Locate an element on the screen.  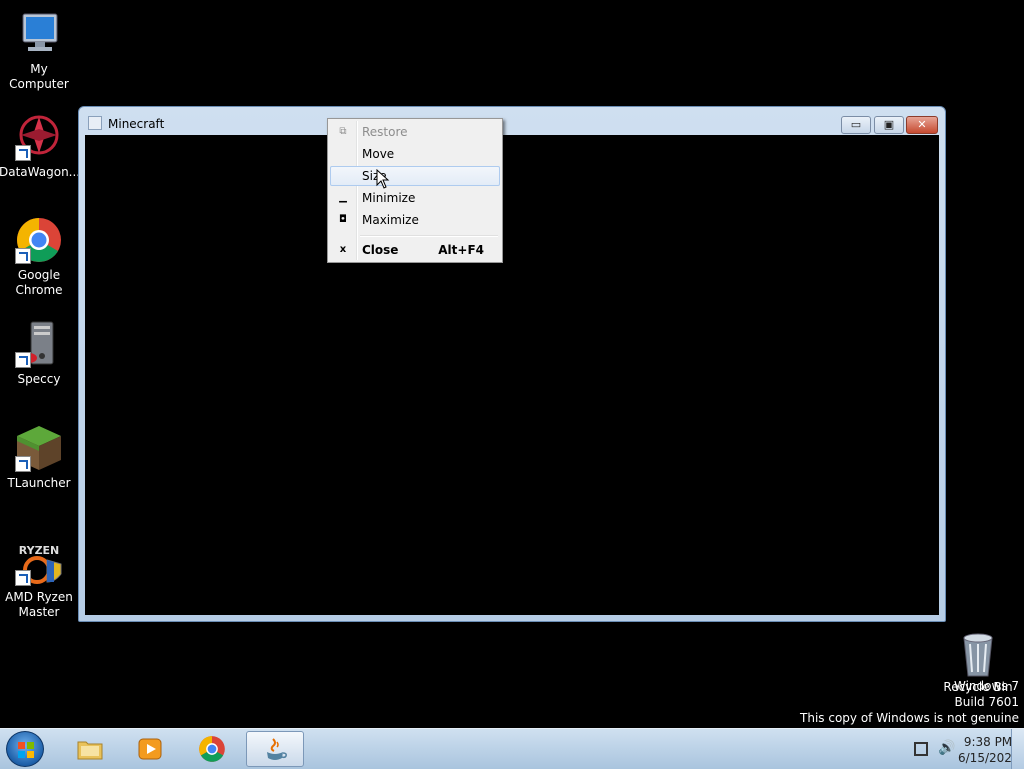
recycle-bin-icon is located at coordinates (978, 654).